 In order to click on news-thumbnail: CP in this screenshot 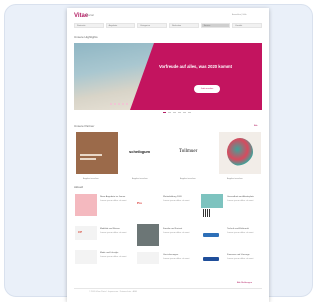, I will do `click(86, 233)`.